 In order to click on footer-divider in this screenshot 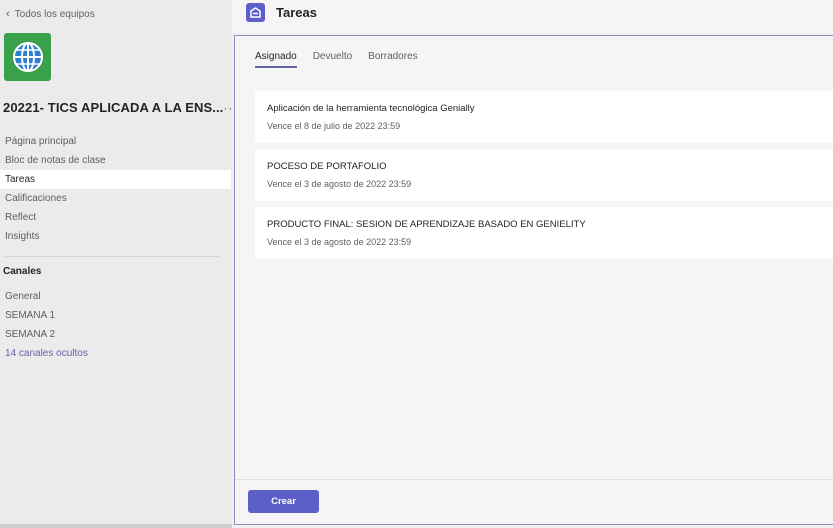, I will do `click(534, 479)`.